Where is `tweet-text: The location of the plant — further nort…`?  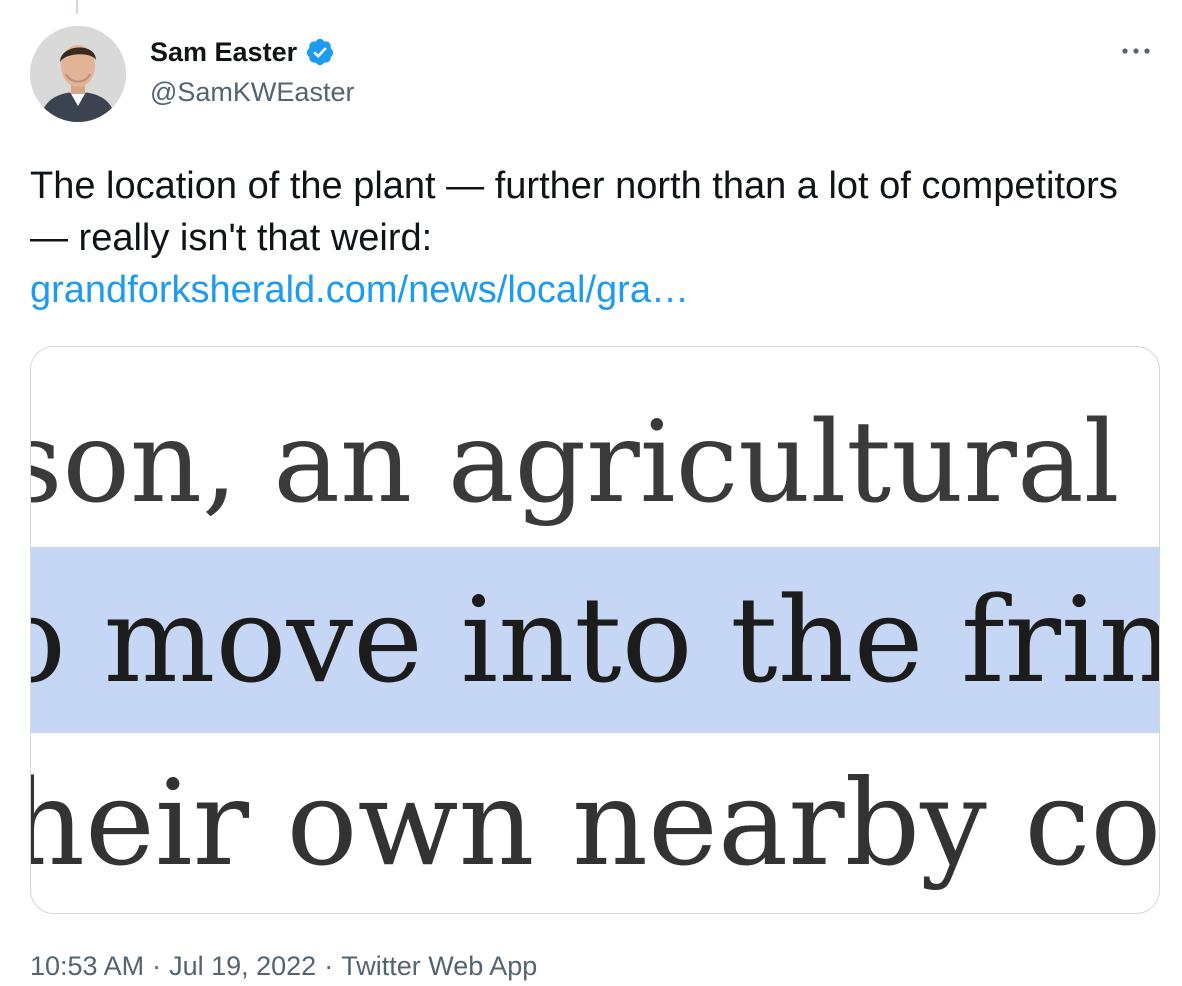 tweet-text: The location of the plant — further nort… is located at coordinates (590, 238).